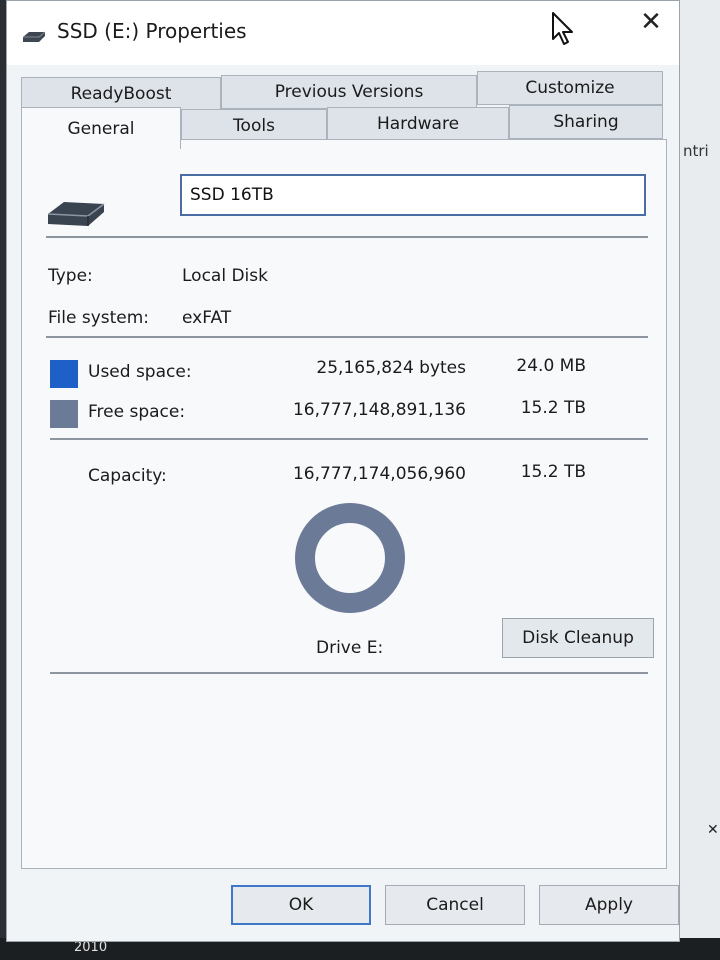 This screenshot has height=960, width=720. Describe the element at coordinates (140, 372) in the screenshot. I see `used-space-label: Used space:` at that location.